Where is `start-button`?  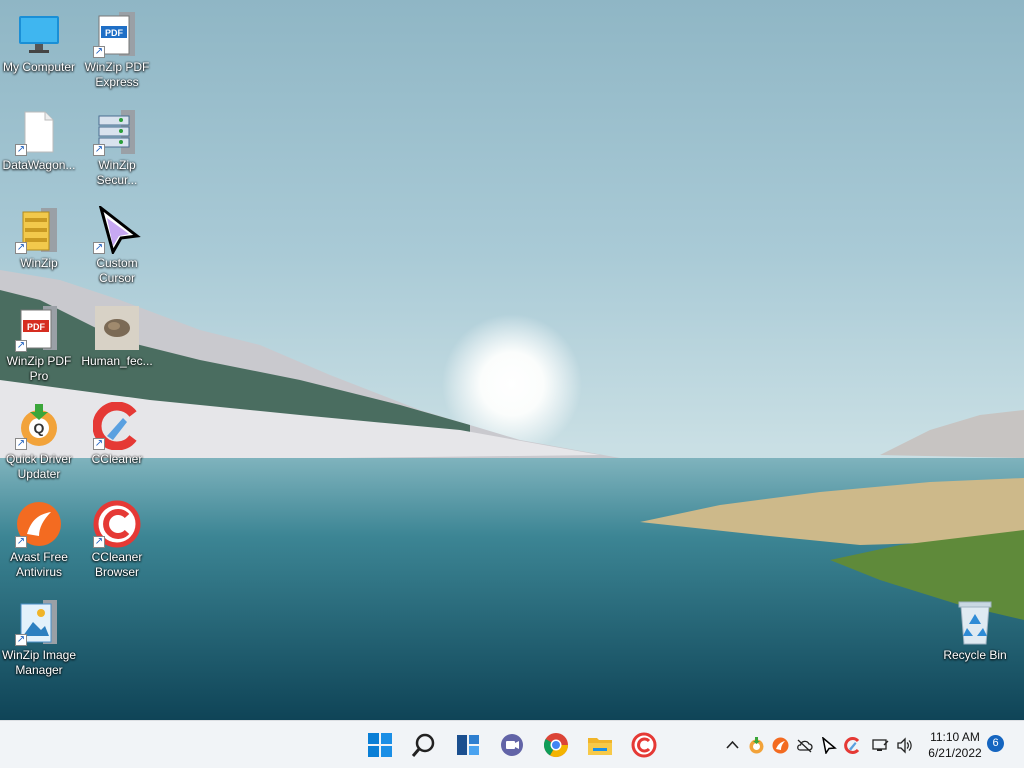
start-button is located at coordinates (380, 745).